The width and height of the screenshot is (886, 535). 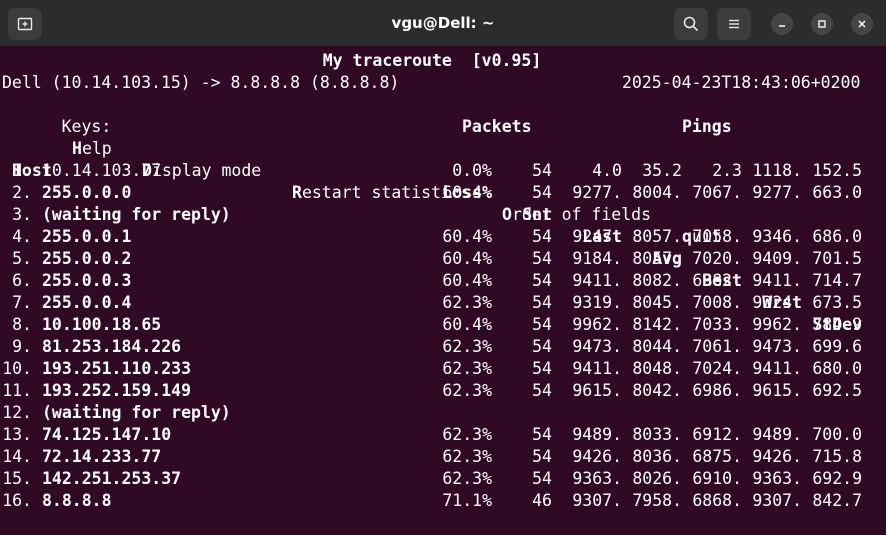 I want to click on minimize-button, so click(x=782, y=24).